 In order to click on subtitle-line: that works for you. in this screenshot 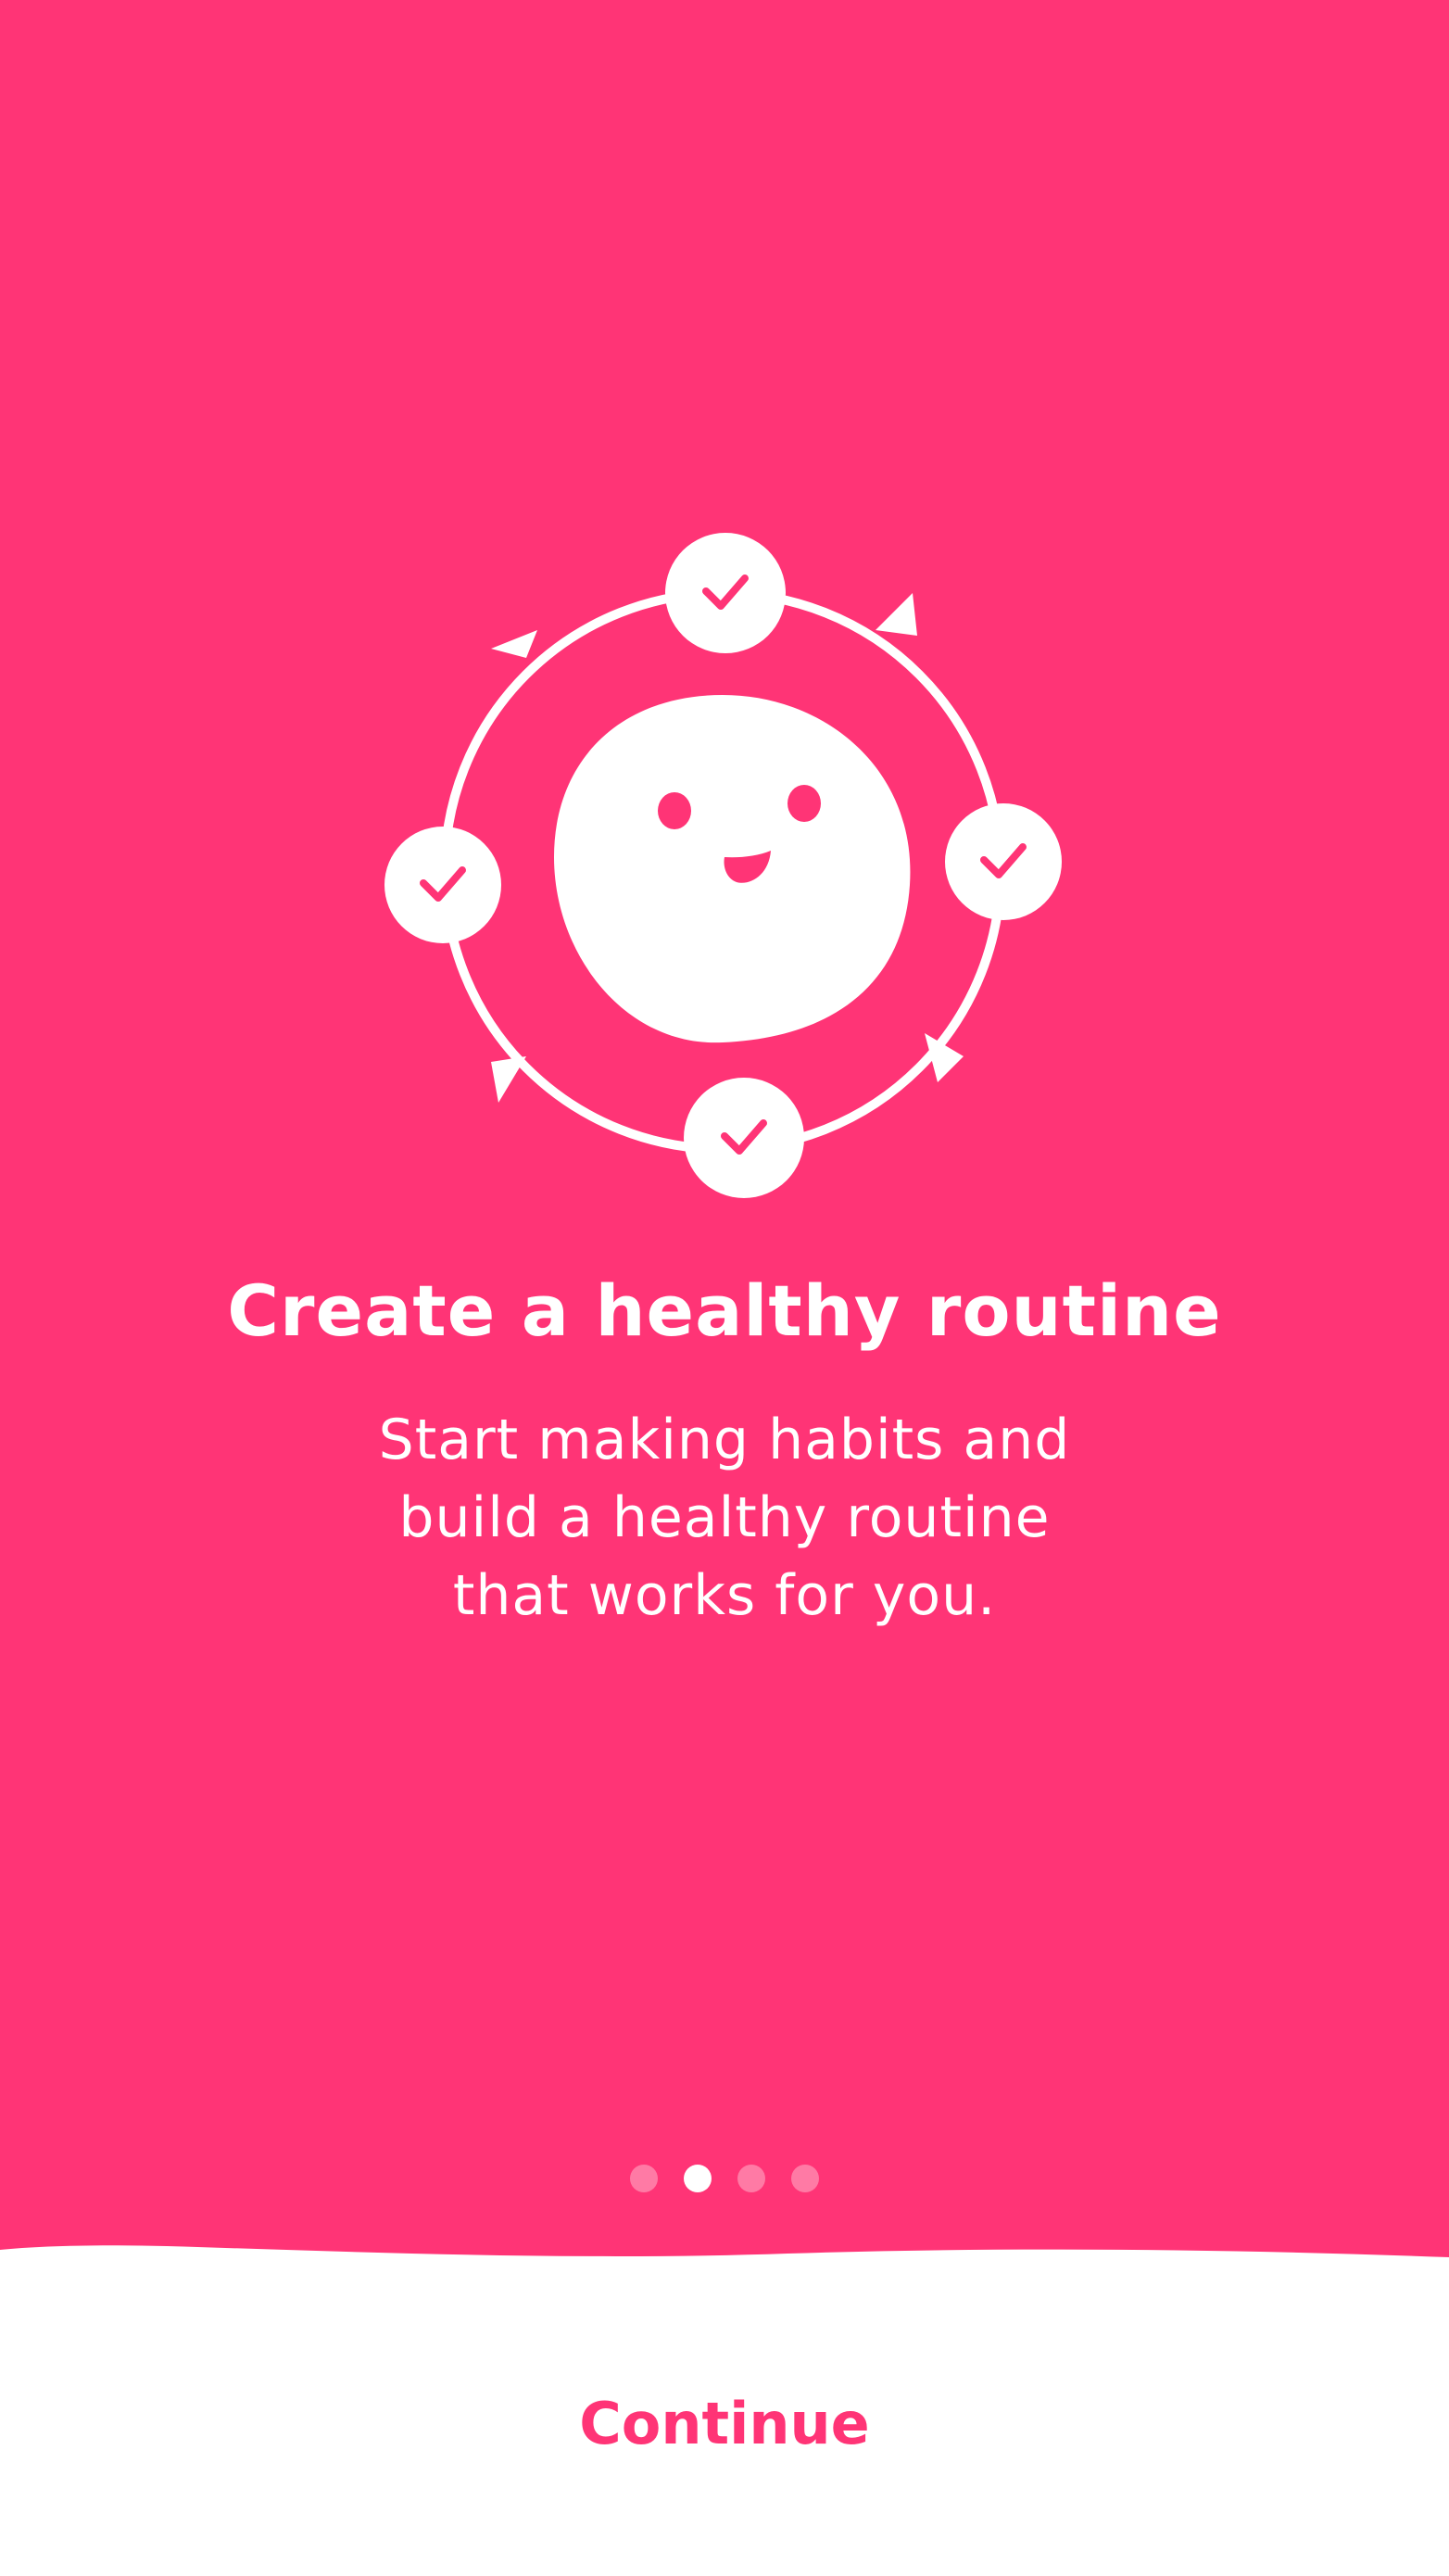, I will do `click(724, 1596)`.